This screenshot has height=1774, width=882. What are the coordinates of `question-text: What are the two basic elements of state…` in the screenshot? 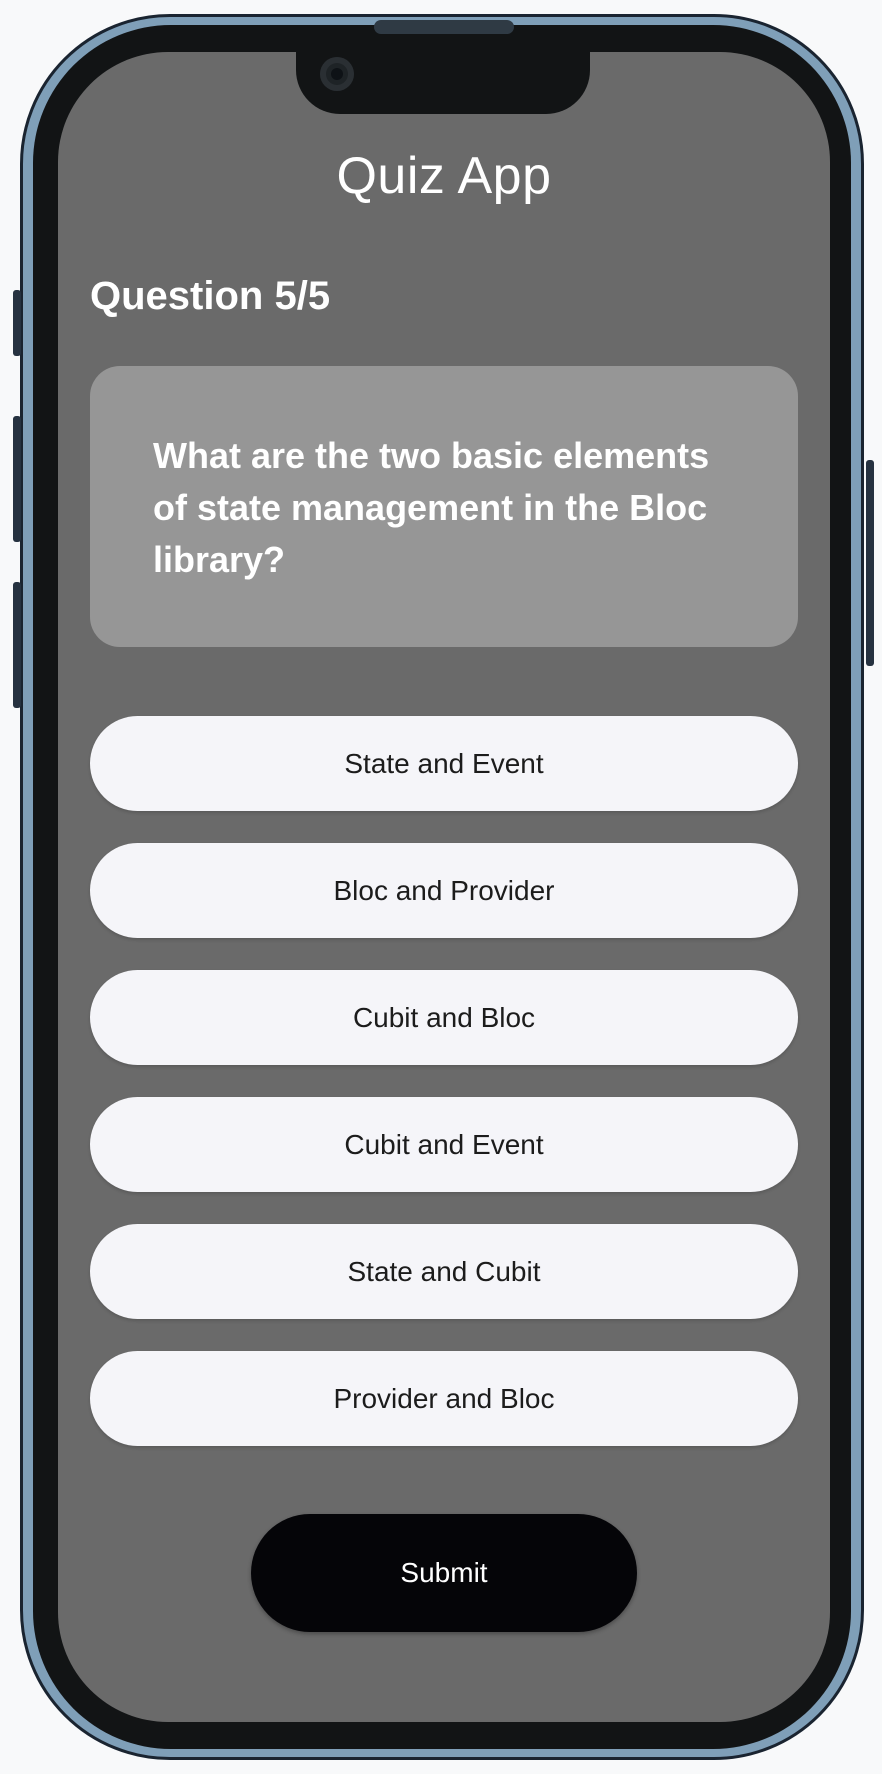 It's located at (431, 507).